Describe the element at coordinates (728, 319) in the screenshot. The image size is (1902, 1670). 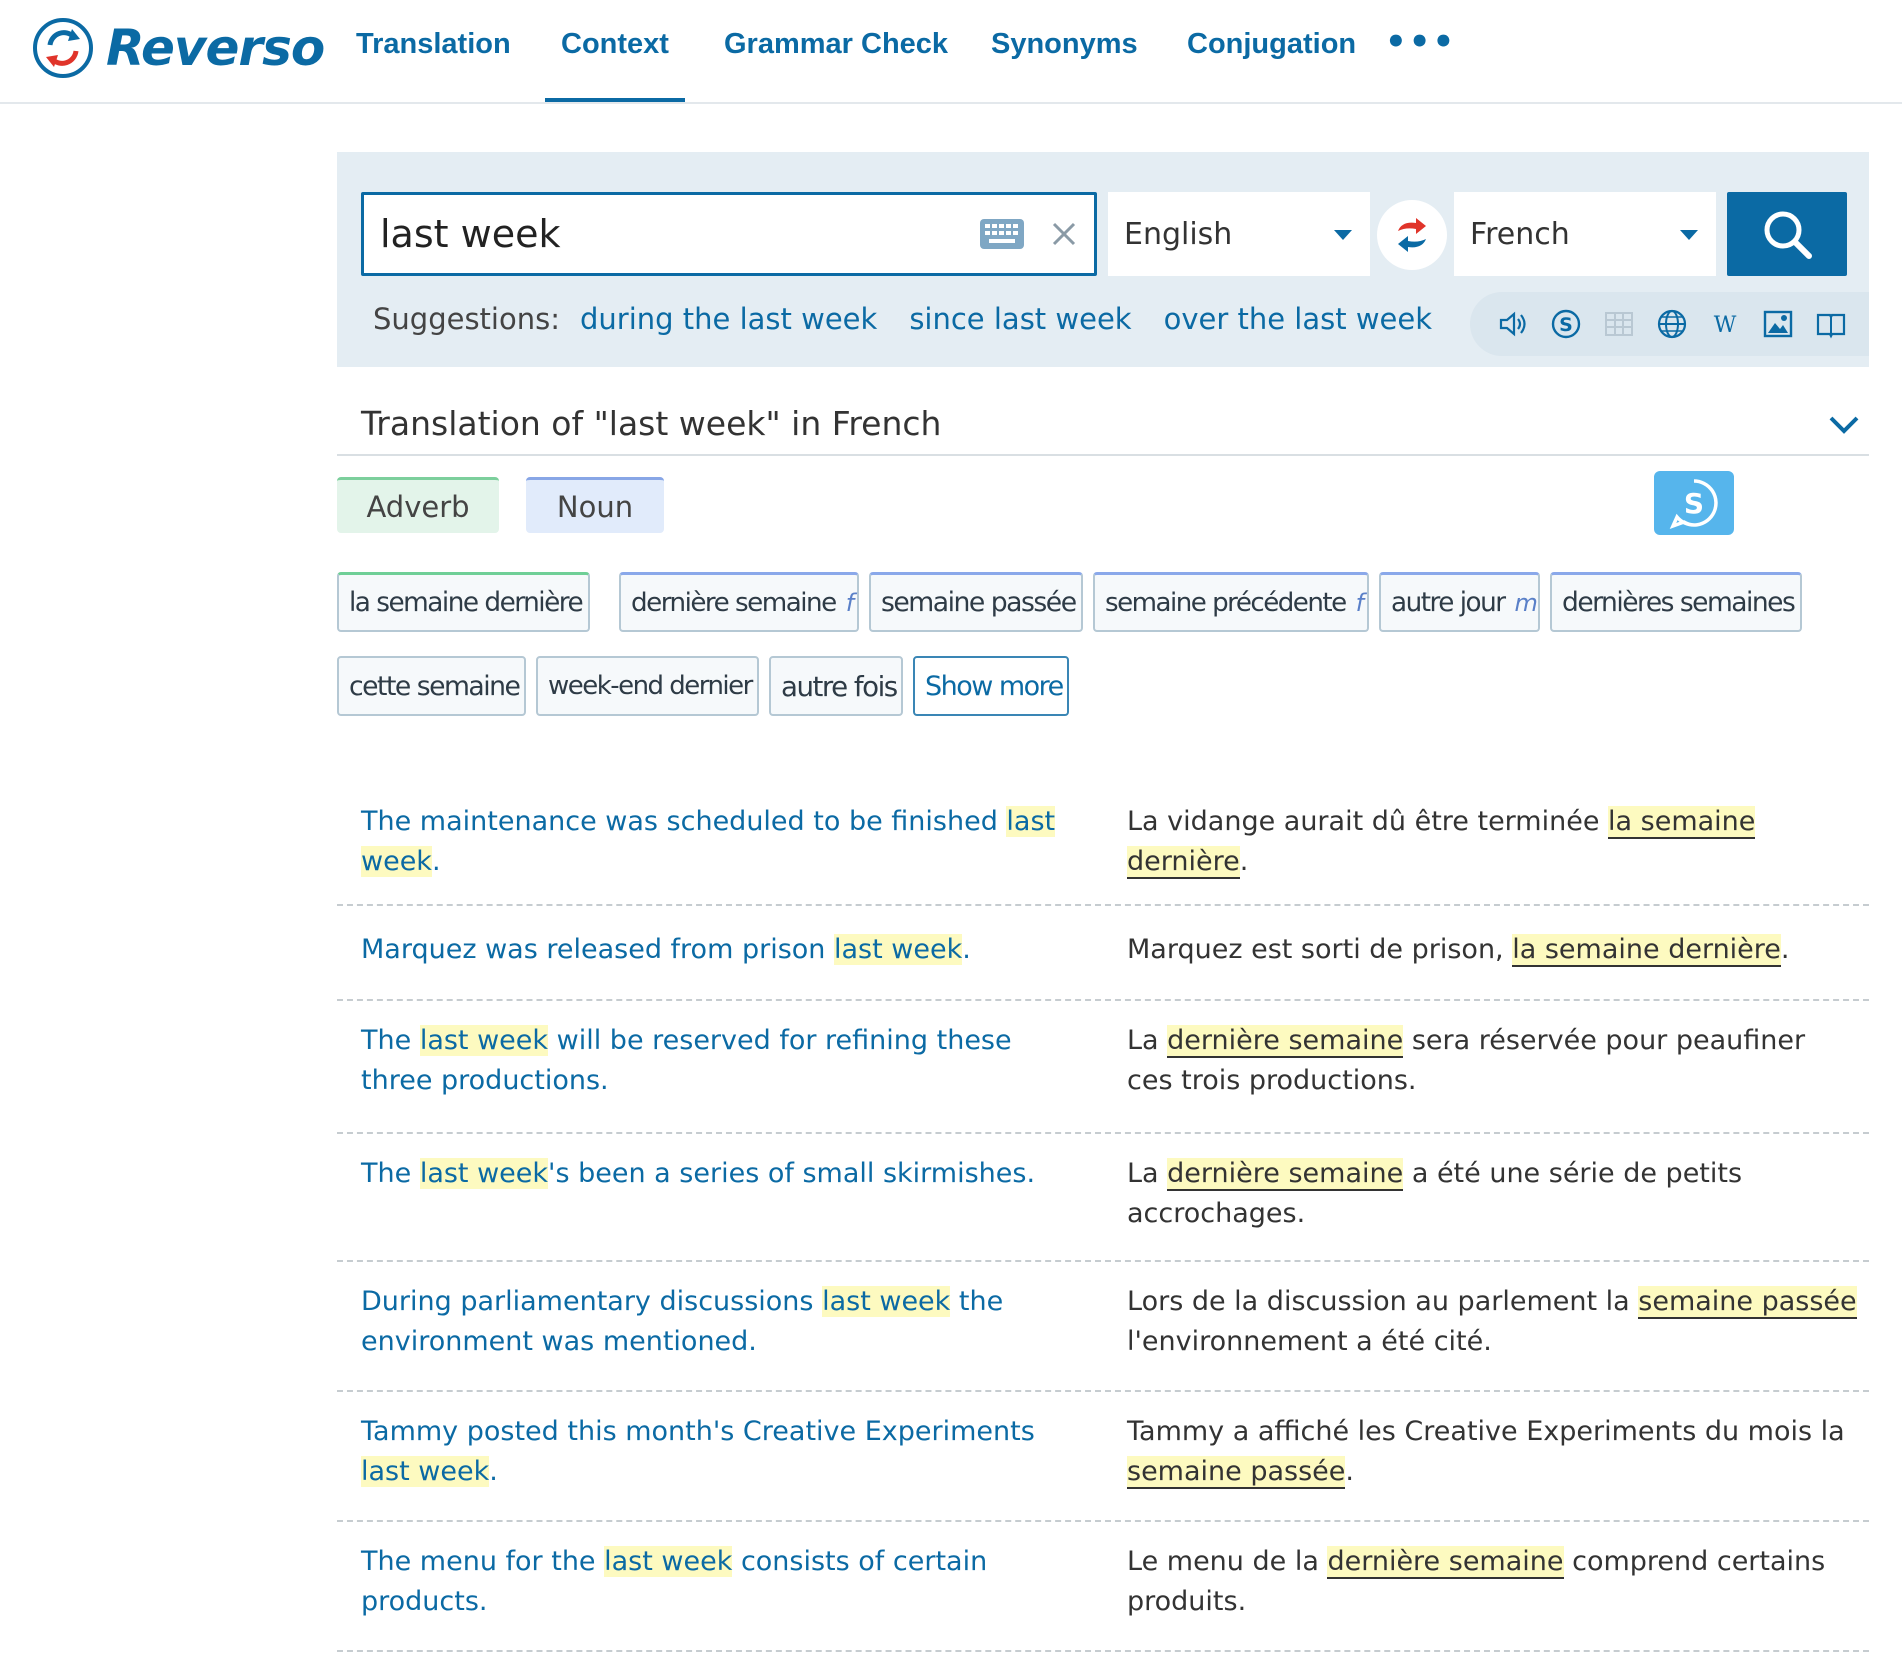
I see `suggestion-link: during the last week` at that location.